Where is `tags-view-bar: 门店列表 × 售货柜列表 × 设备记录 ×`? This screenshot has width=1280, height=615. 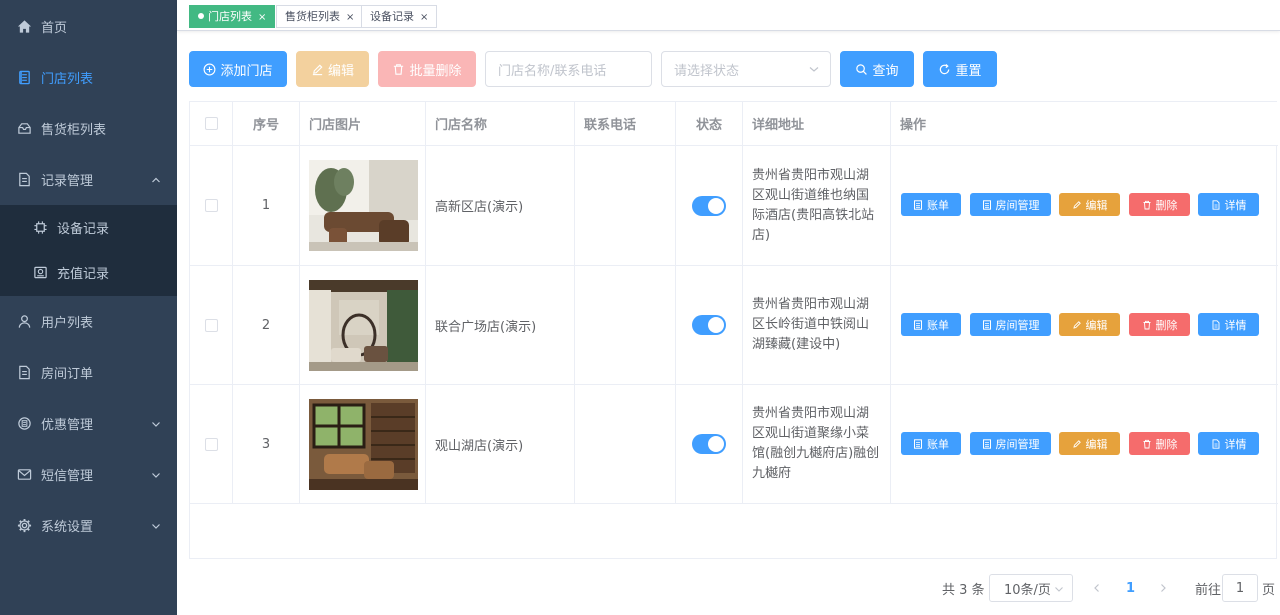
tags-view-bar: 门店列表 × 售货柜列表 × 设备记录 × is located at coordinates (728, 15).